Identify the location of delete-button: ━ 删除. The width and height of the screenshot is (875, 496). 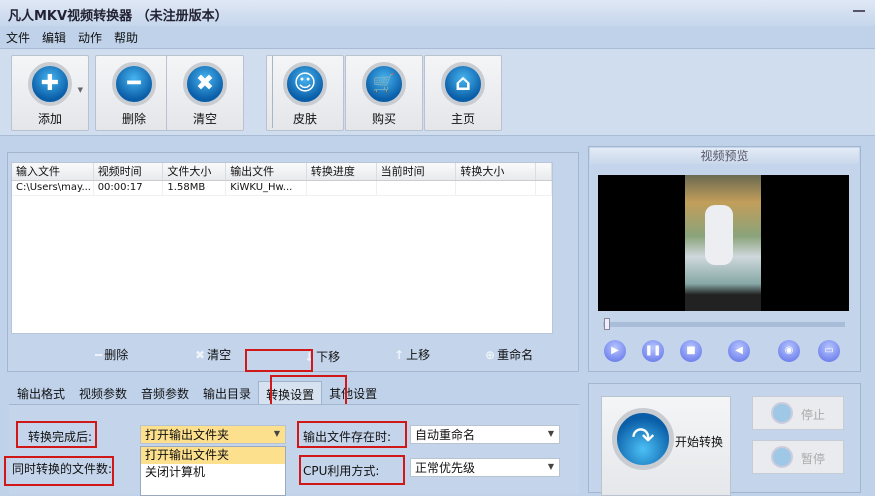
(134, 93).